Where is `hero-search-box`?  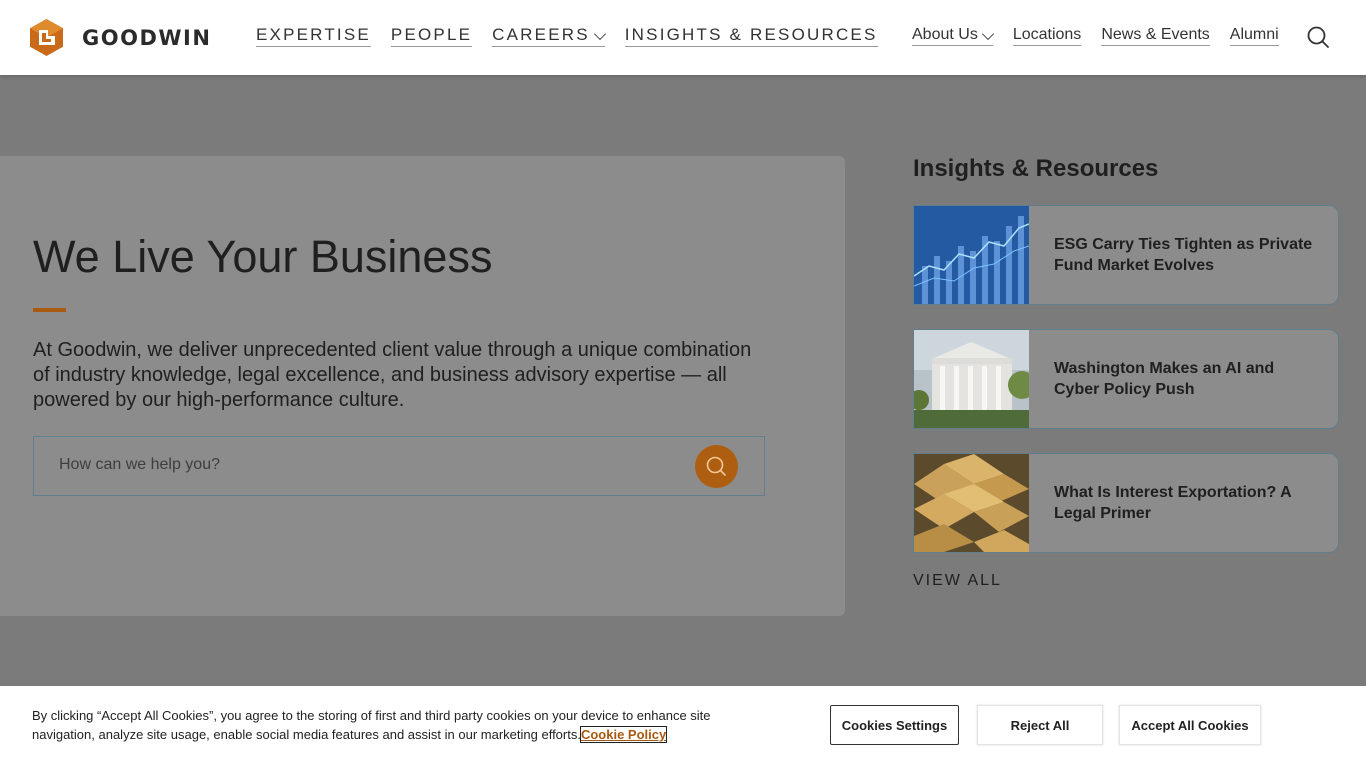 hero-search-box is located at coordinates (399, 466).